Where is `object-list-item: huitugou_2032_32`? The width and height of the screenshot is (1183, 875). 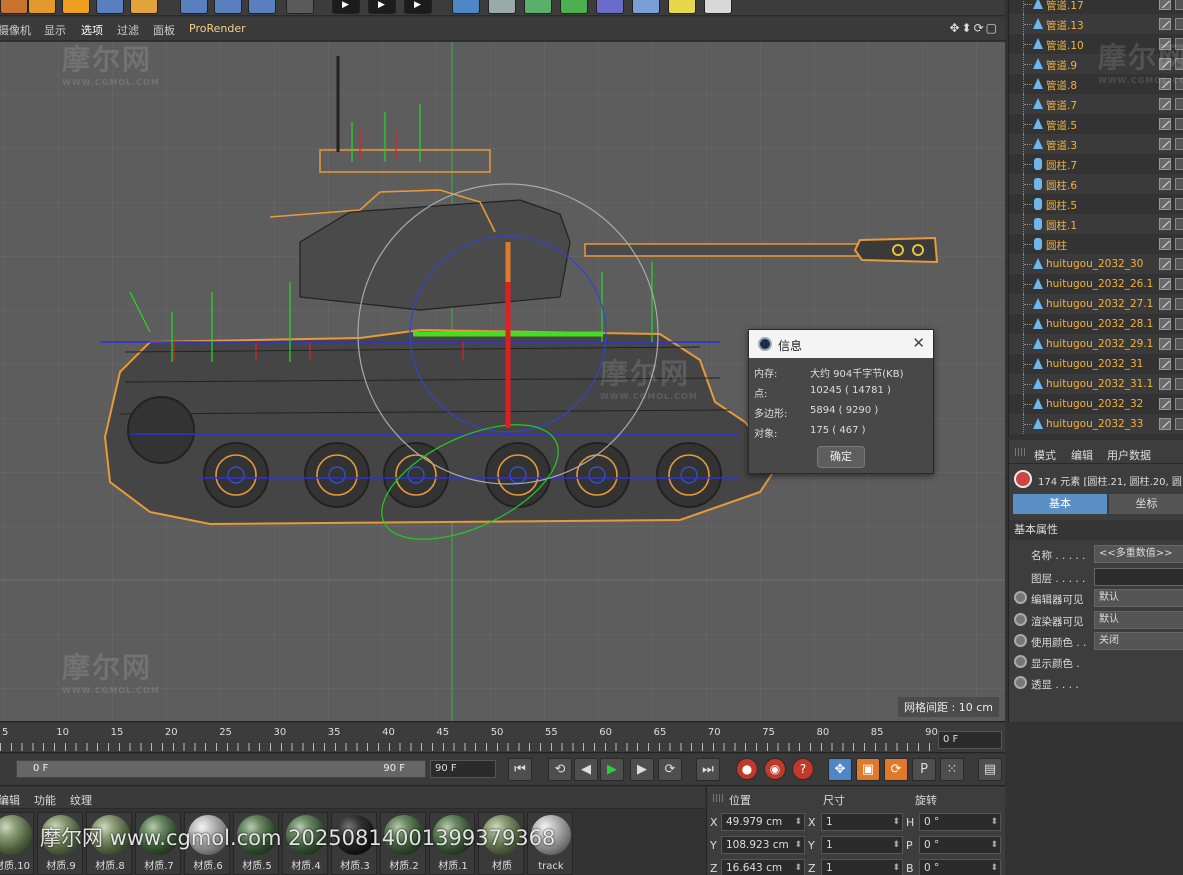 object-list-item: huitugou_2032_32 is located at coordinates (1096, 404).